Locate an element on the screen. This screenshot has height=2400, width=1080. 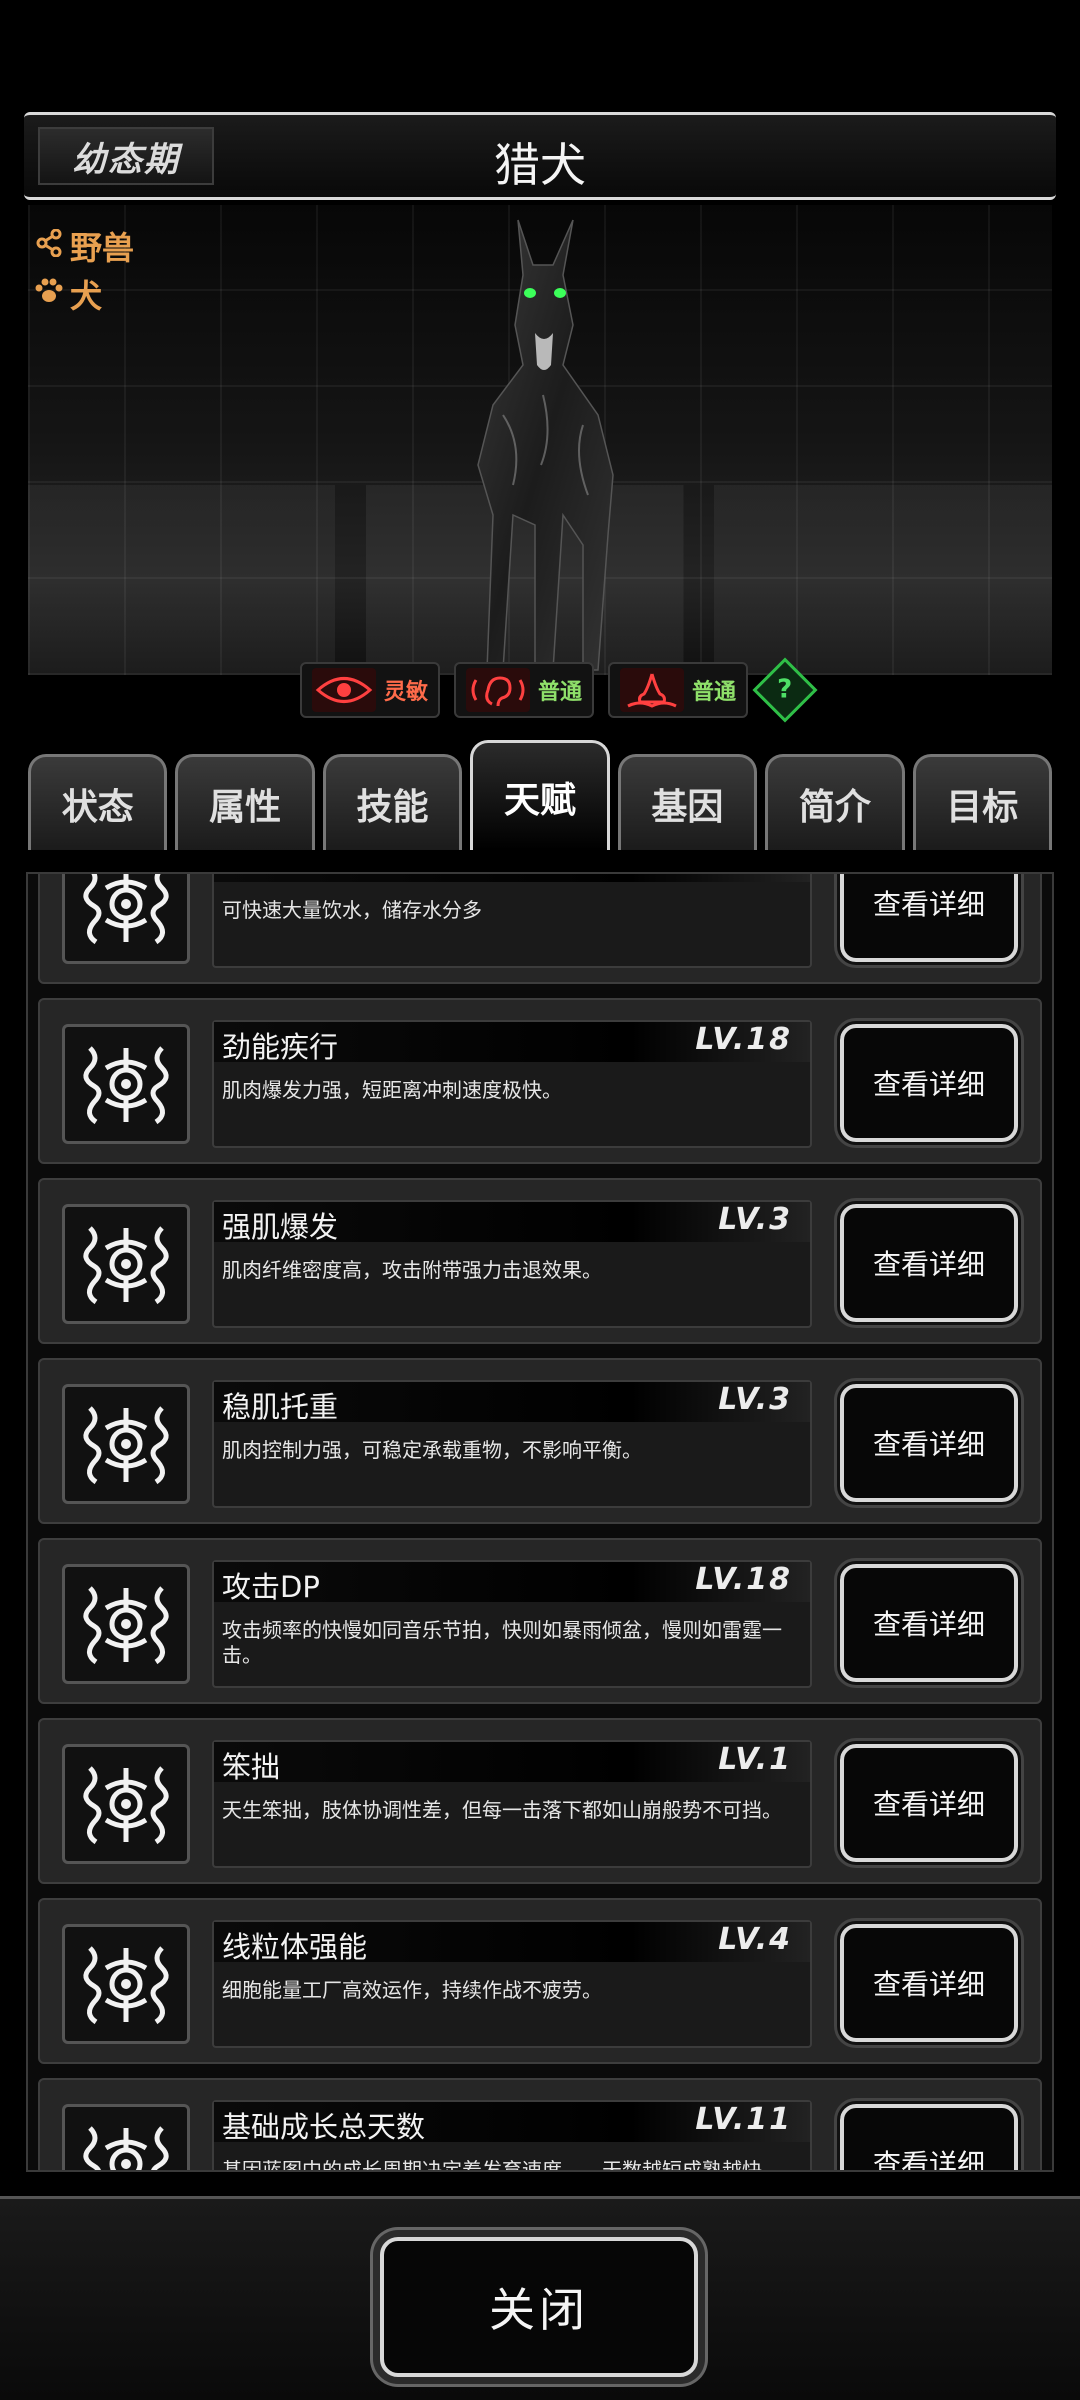
tag-label: 野兽 is located at coordinates (102, 248).